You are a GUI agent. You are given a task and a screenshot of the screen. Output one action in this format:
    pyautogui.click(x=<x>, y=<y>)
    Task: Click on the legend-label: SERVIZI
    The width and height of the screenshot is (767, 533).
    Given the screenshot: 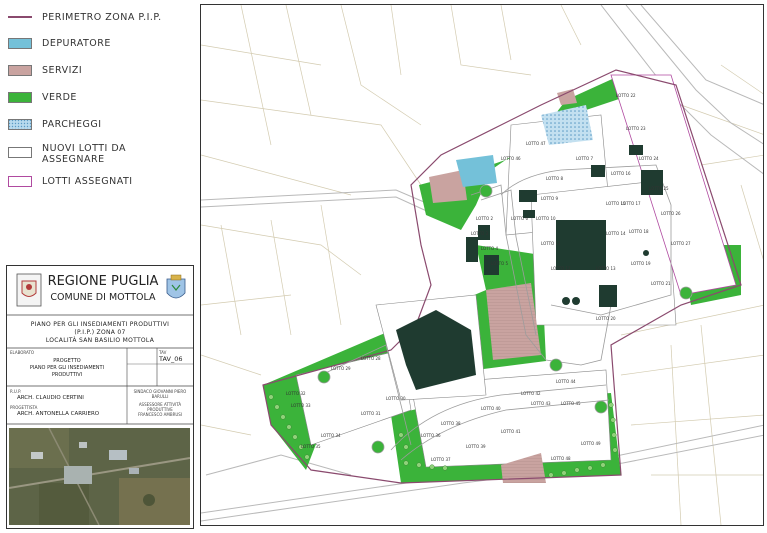 What is the action you would take?
    pyautogui.click(x=62, y=70)
    